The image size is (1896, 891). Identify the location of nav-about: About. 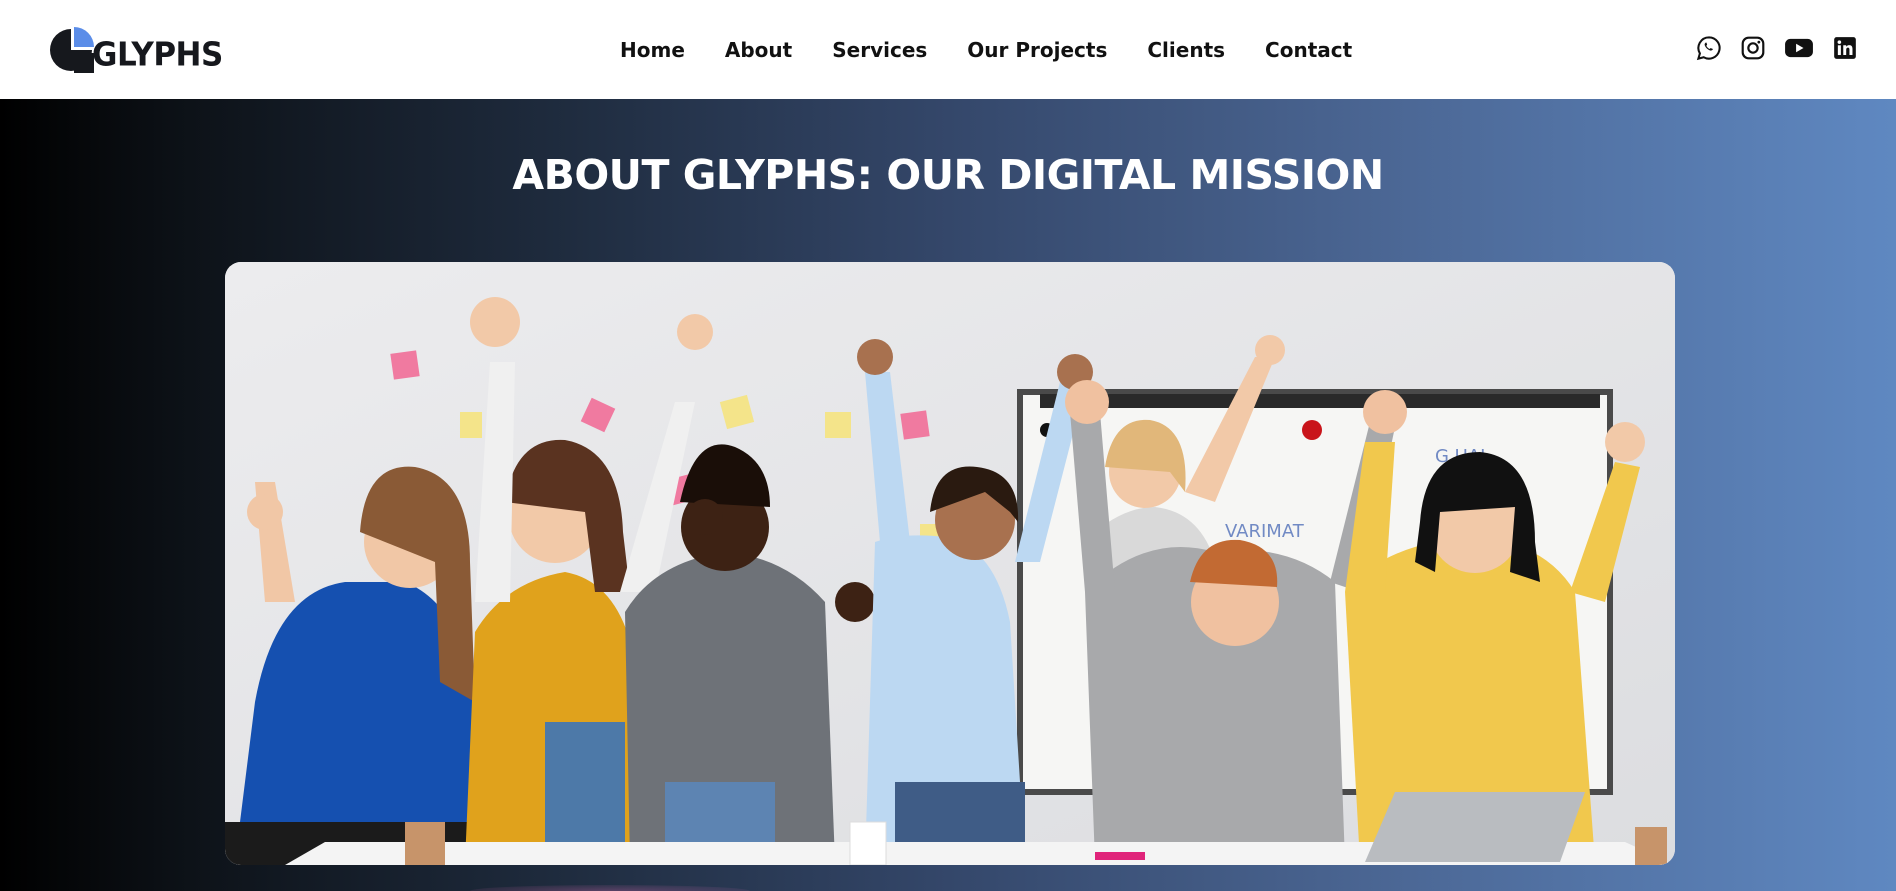
(758, 50).